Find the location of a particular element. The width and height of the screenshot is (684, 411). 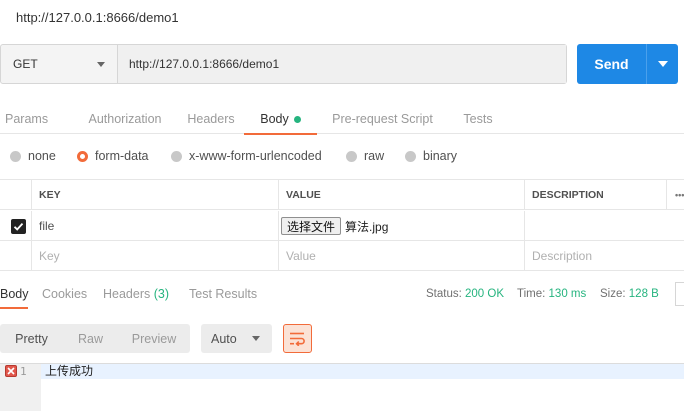

tab-pre-request-script: Pre-request Script is located at coordinates (382, 119).